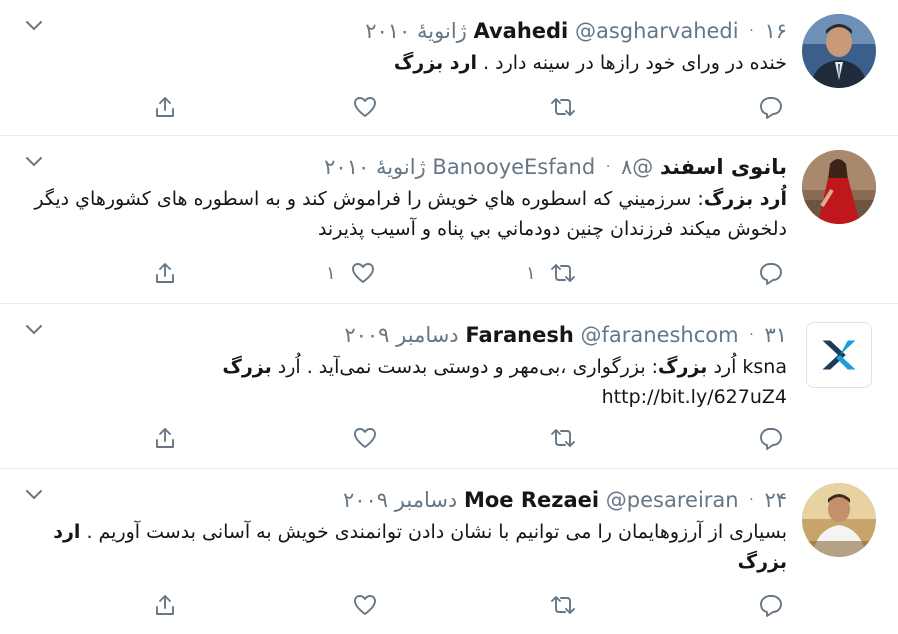  Describe the element at coordinates (657, 31) in the screenshot. I see `username: @asgharvahedi` at that location.